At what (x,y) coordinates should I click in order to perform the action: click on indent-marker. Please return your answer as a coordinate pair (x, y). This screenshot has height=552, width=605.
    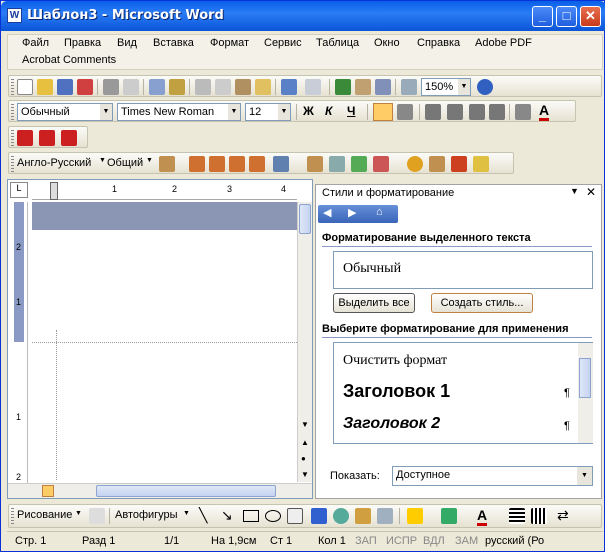
    Looking at the image, I should click on (54, 191).